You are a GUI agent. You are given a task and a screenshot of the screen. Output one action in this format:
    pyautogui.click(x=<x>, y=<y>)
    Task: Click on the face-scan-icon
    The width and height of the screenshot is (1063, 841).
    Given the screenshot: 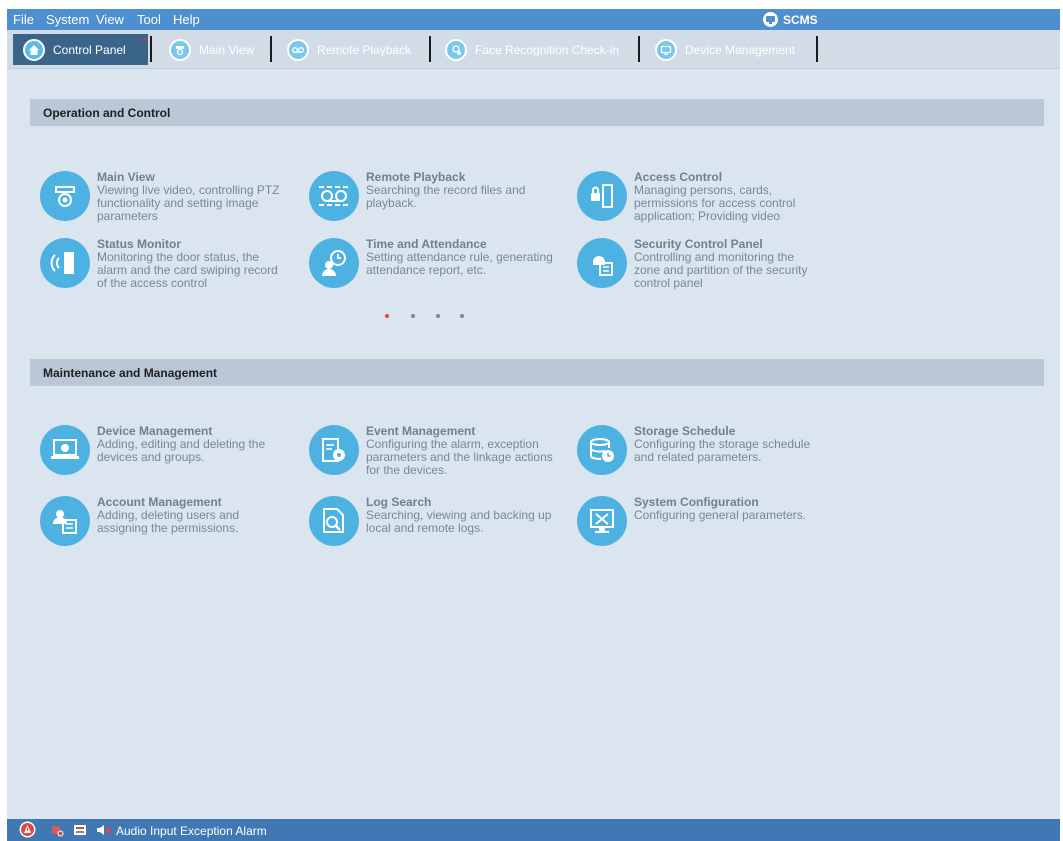 What is the action you would take?
    pyautogui.click(x=456, y=49)
    